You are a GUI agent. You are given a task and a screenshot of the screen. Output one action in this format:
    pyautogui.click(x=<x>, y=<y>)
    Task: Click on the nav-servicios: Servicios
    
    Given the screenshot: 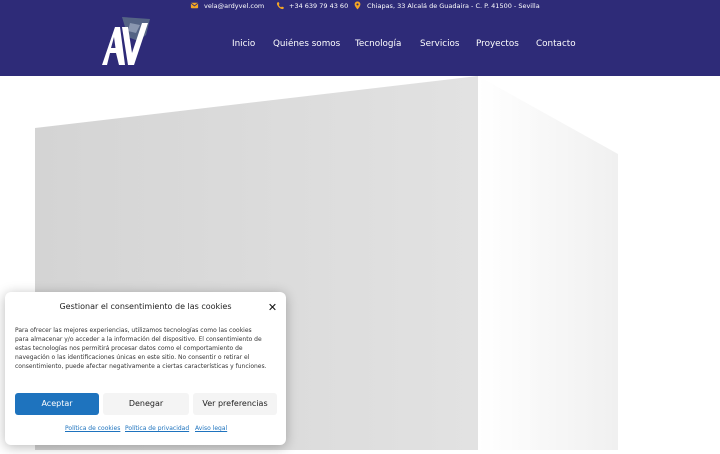 What is the action you would take?
    pyautogui.click(x=440, y=44)
    